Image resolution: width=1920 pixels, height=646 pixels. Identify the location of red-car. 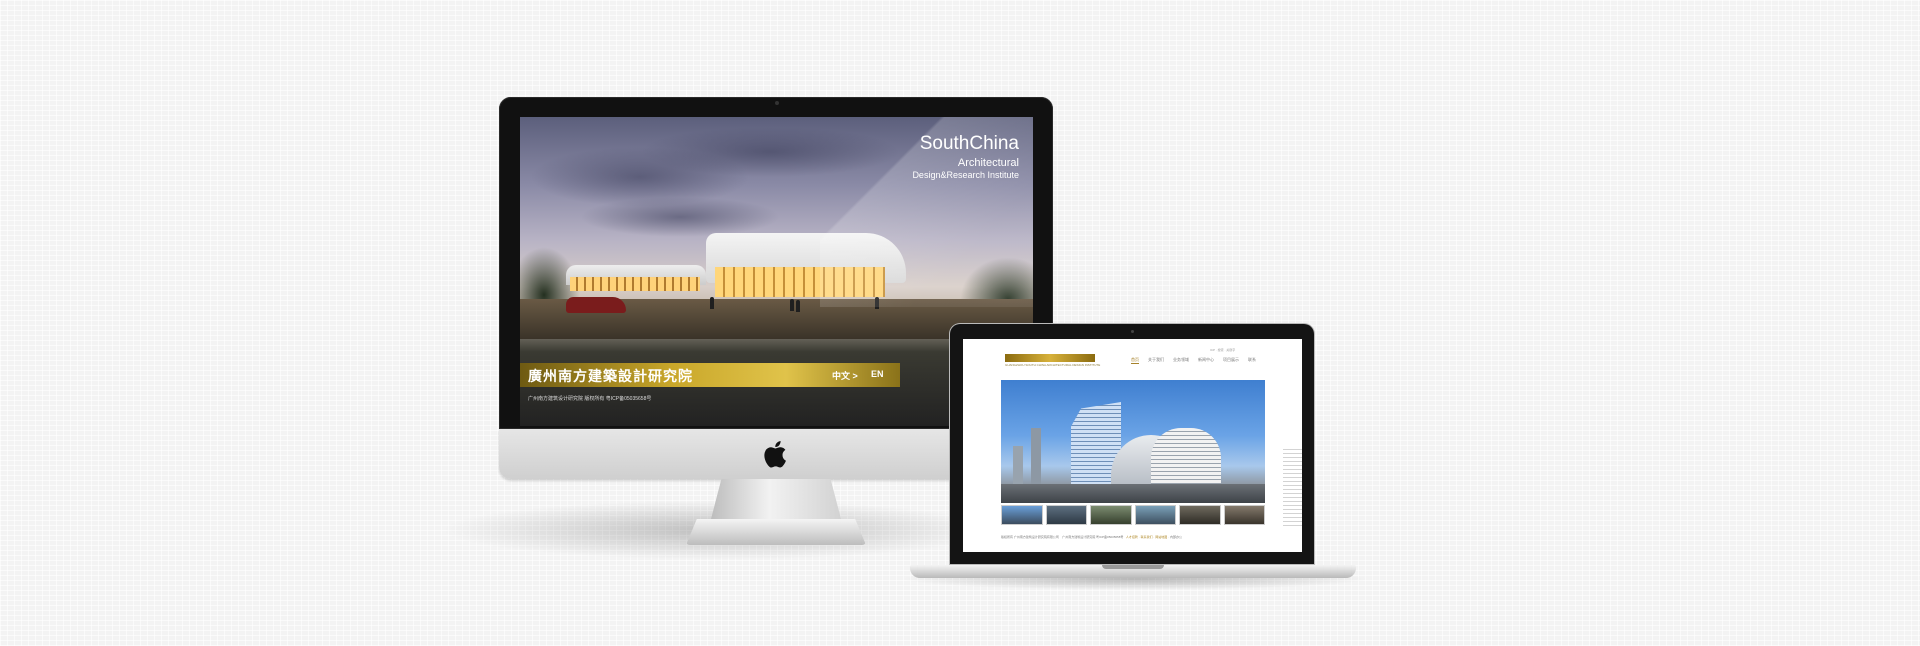
(596, 305).